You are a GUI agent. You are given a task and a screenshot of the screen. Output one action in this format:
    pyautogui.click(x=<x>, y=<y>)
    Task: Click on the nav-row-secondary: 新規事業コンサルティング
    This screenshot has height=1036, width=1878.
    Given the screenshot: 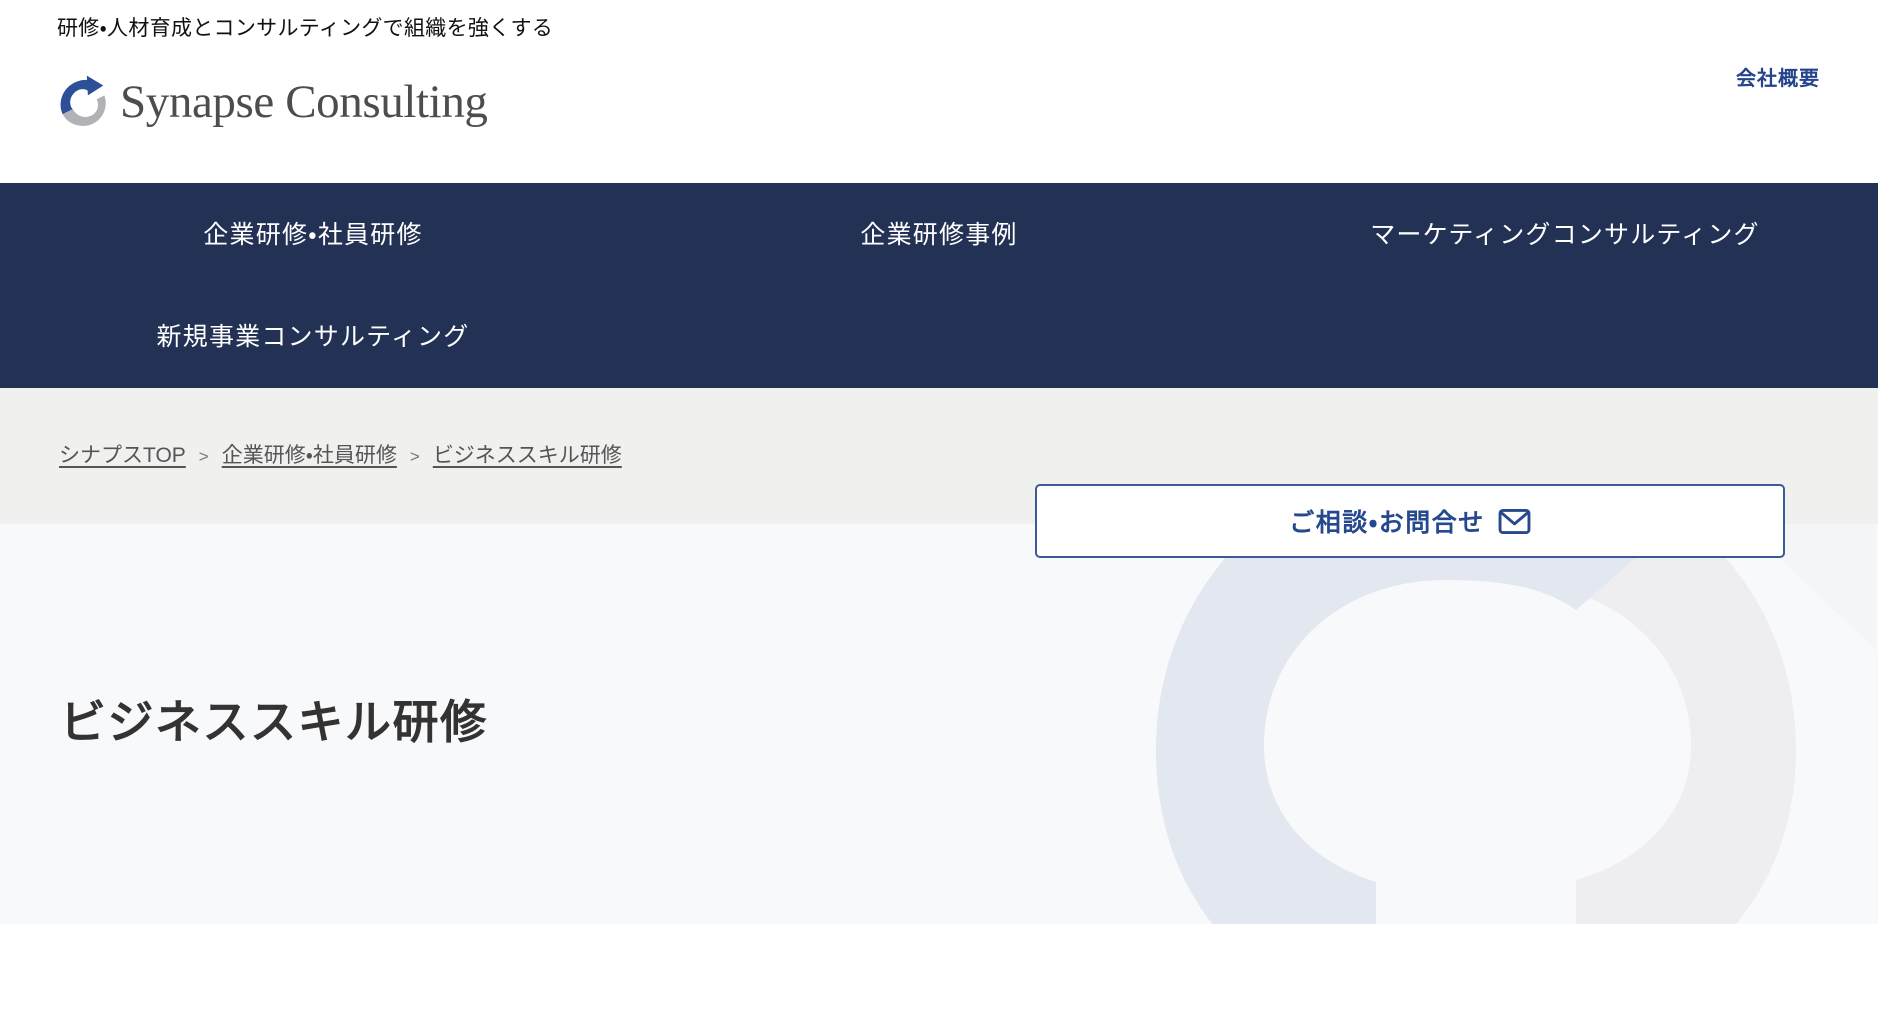 What is the action you would take?
    pyautogui.click(x=939, y=337)
    